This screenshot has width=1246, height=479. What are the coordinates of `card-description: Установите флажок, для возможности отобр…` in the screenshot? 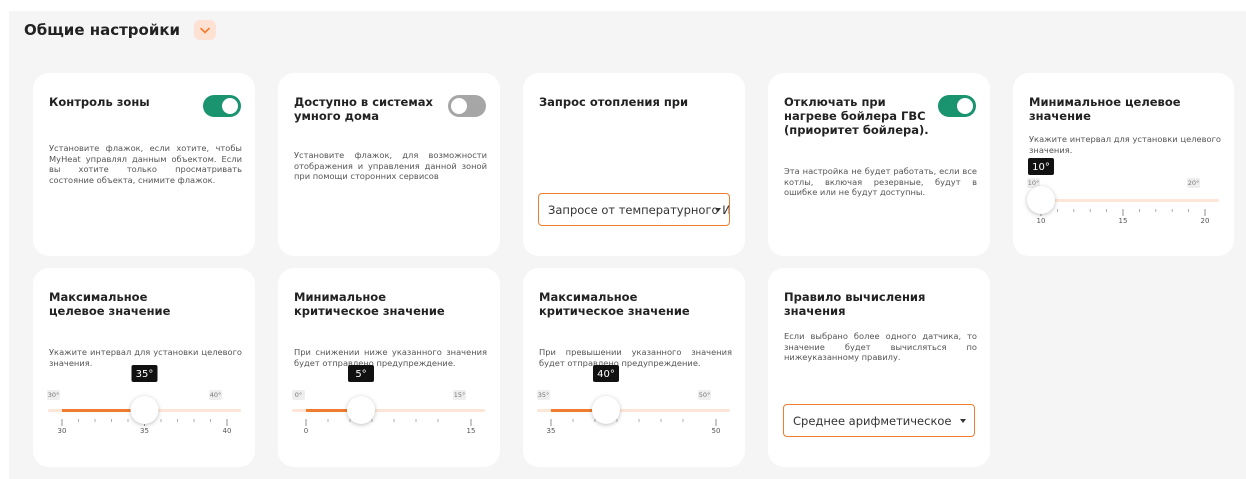 It's located at (390, 166).